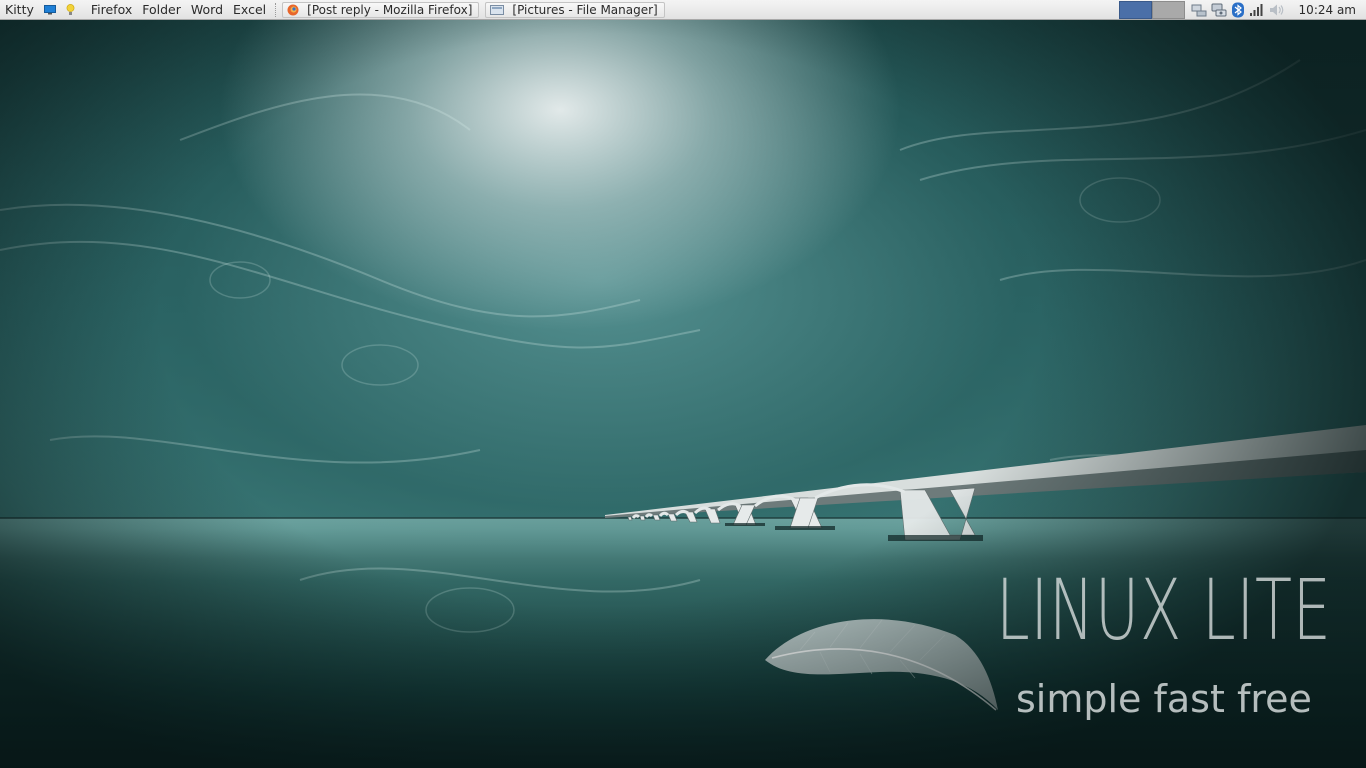  What do you see at coordinates (276, 9) in the screenshot?
I see `panel-separator` at bounding box center [276, 9].